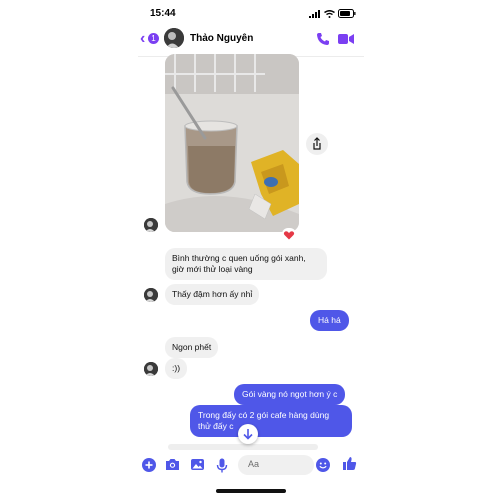  What do you see at coordinates (323, 465) in the screenshot?
I see `emoji-icon` at bounding box center [323, 465].